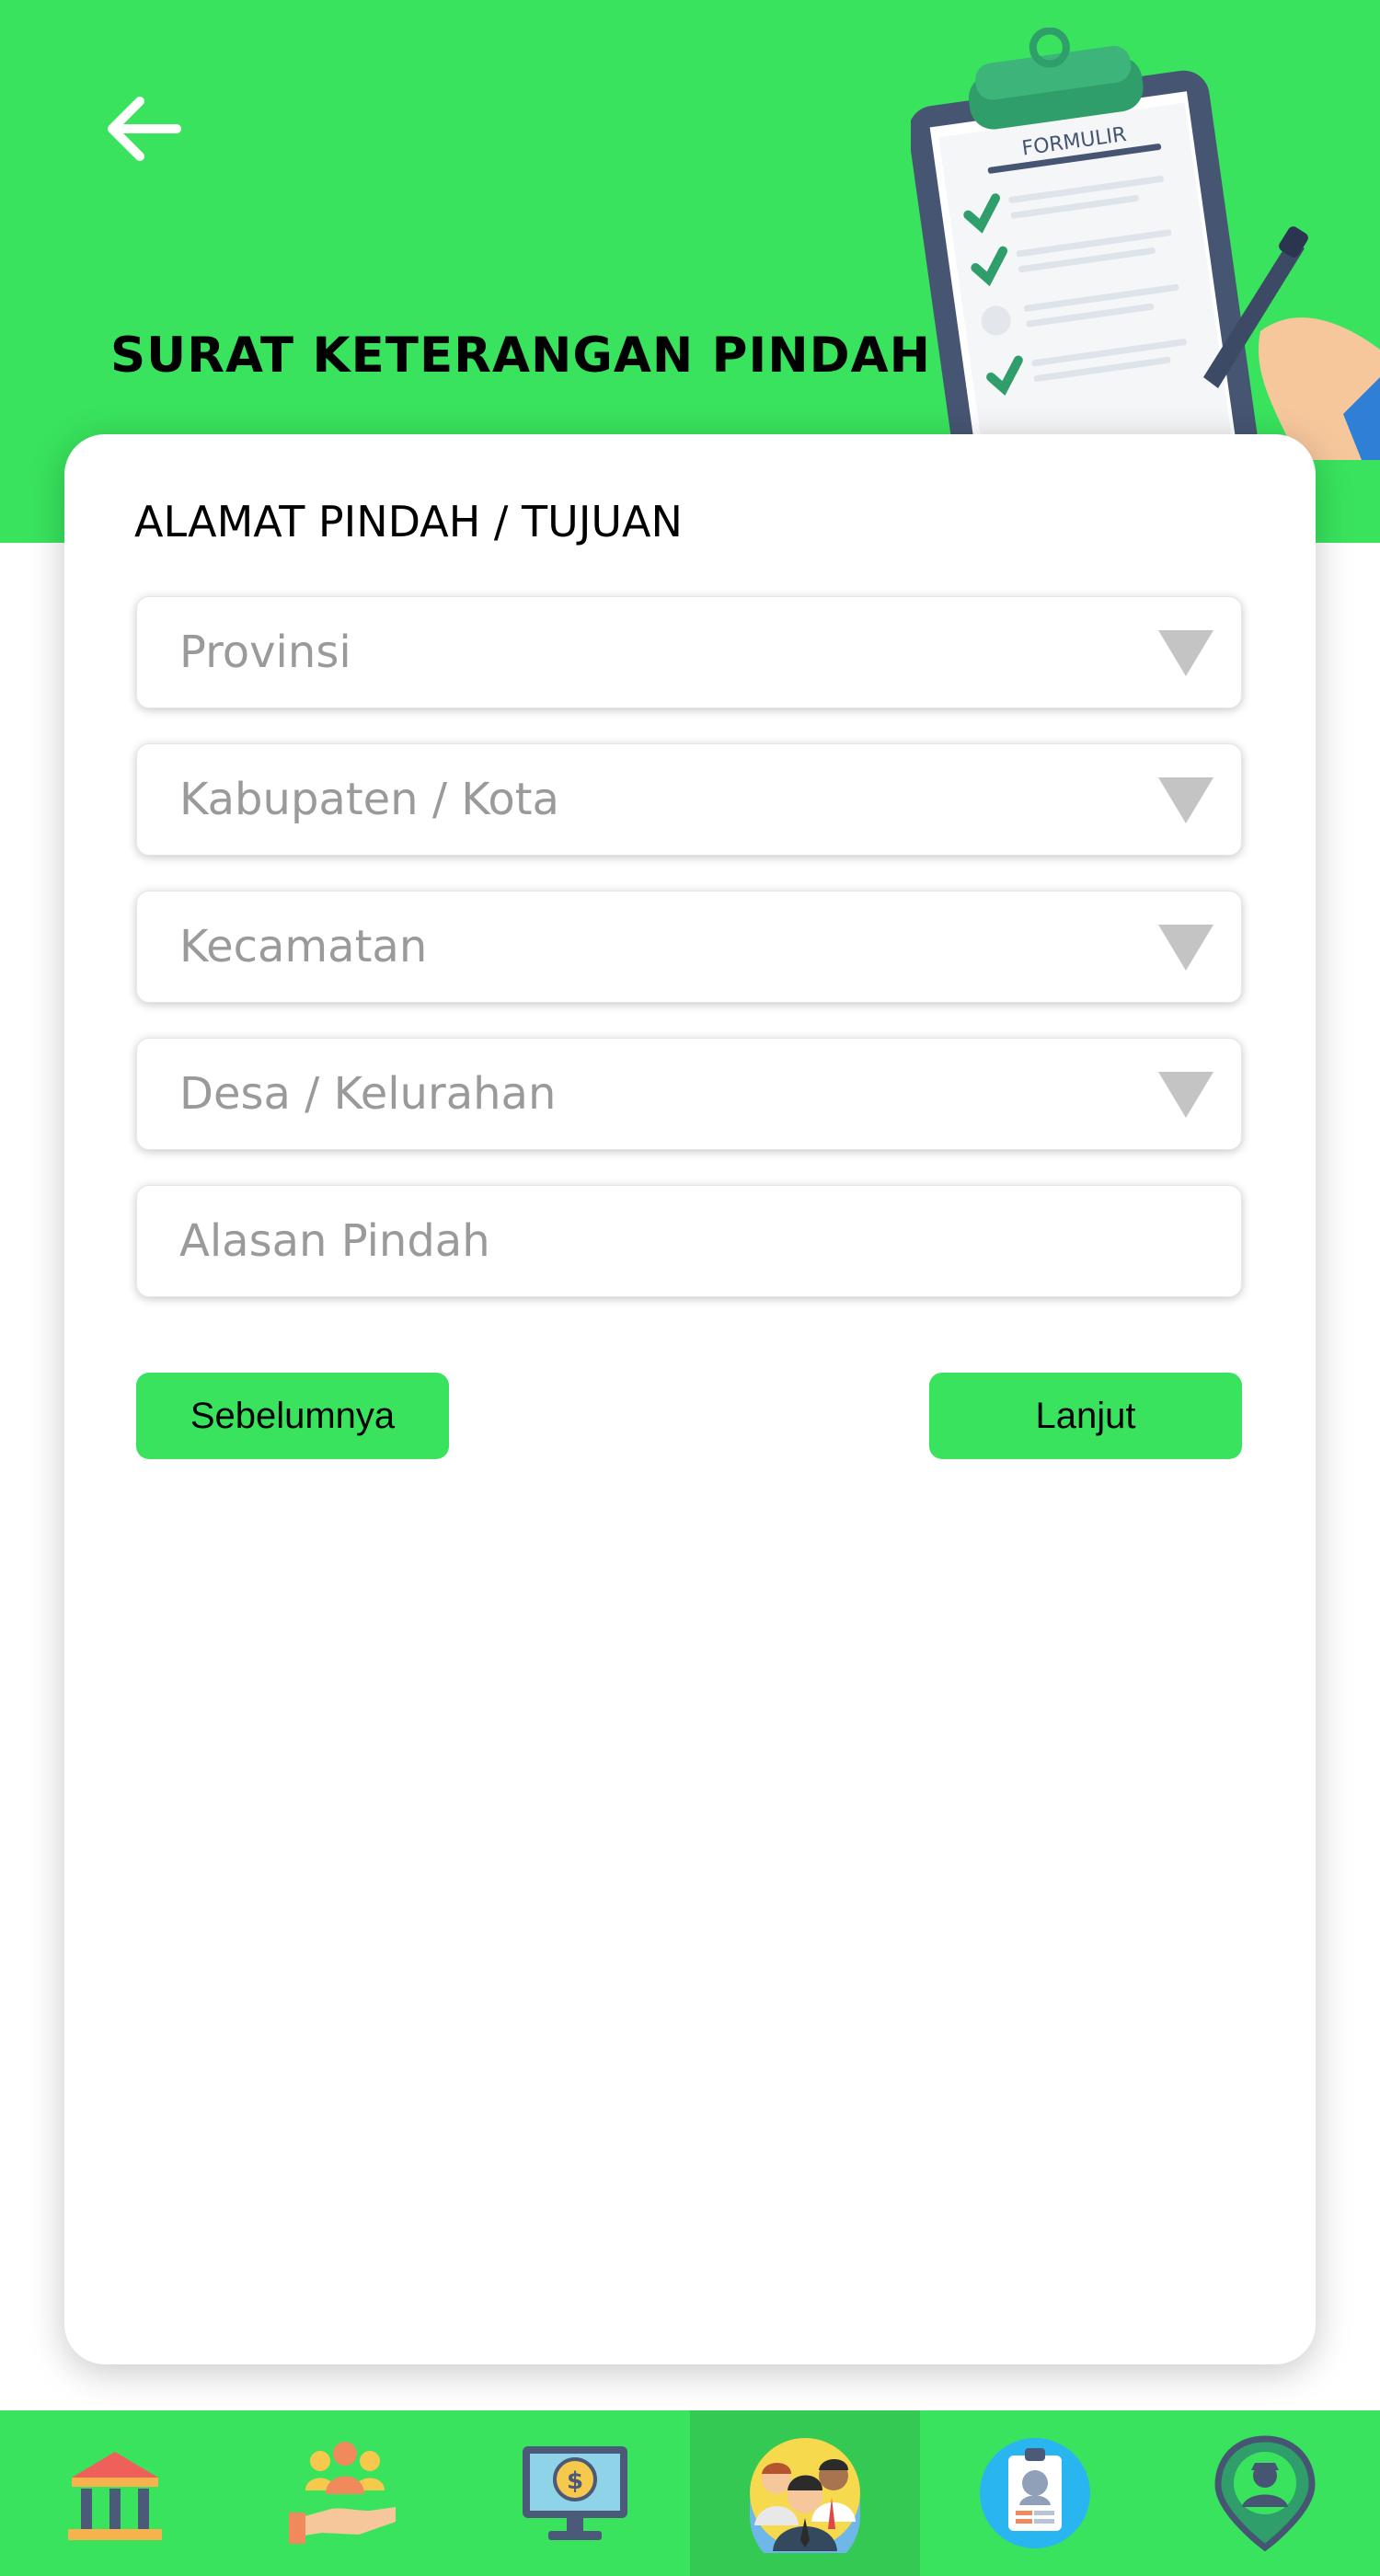 Image resolution: width=1380 pixels, height=2576 pixels. Describe the element at coordinates (342, 2493) in the screenshot. I see `community-hand-icon` at that location.